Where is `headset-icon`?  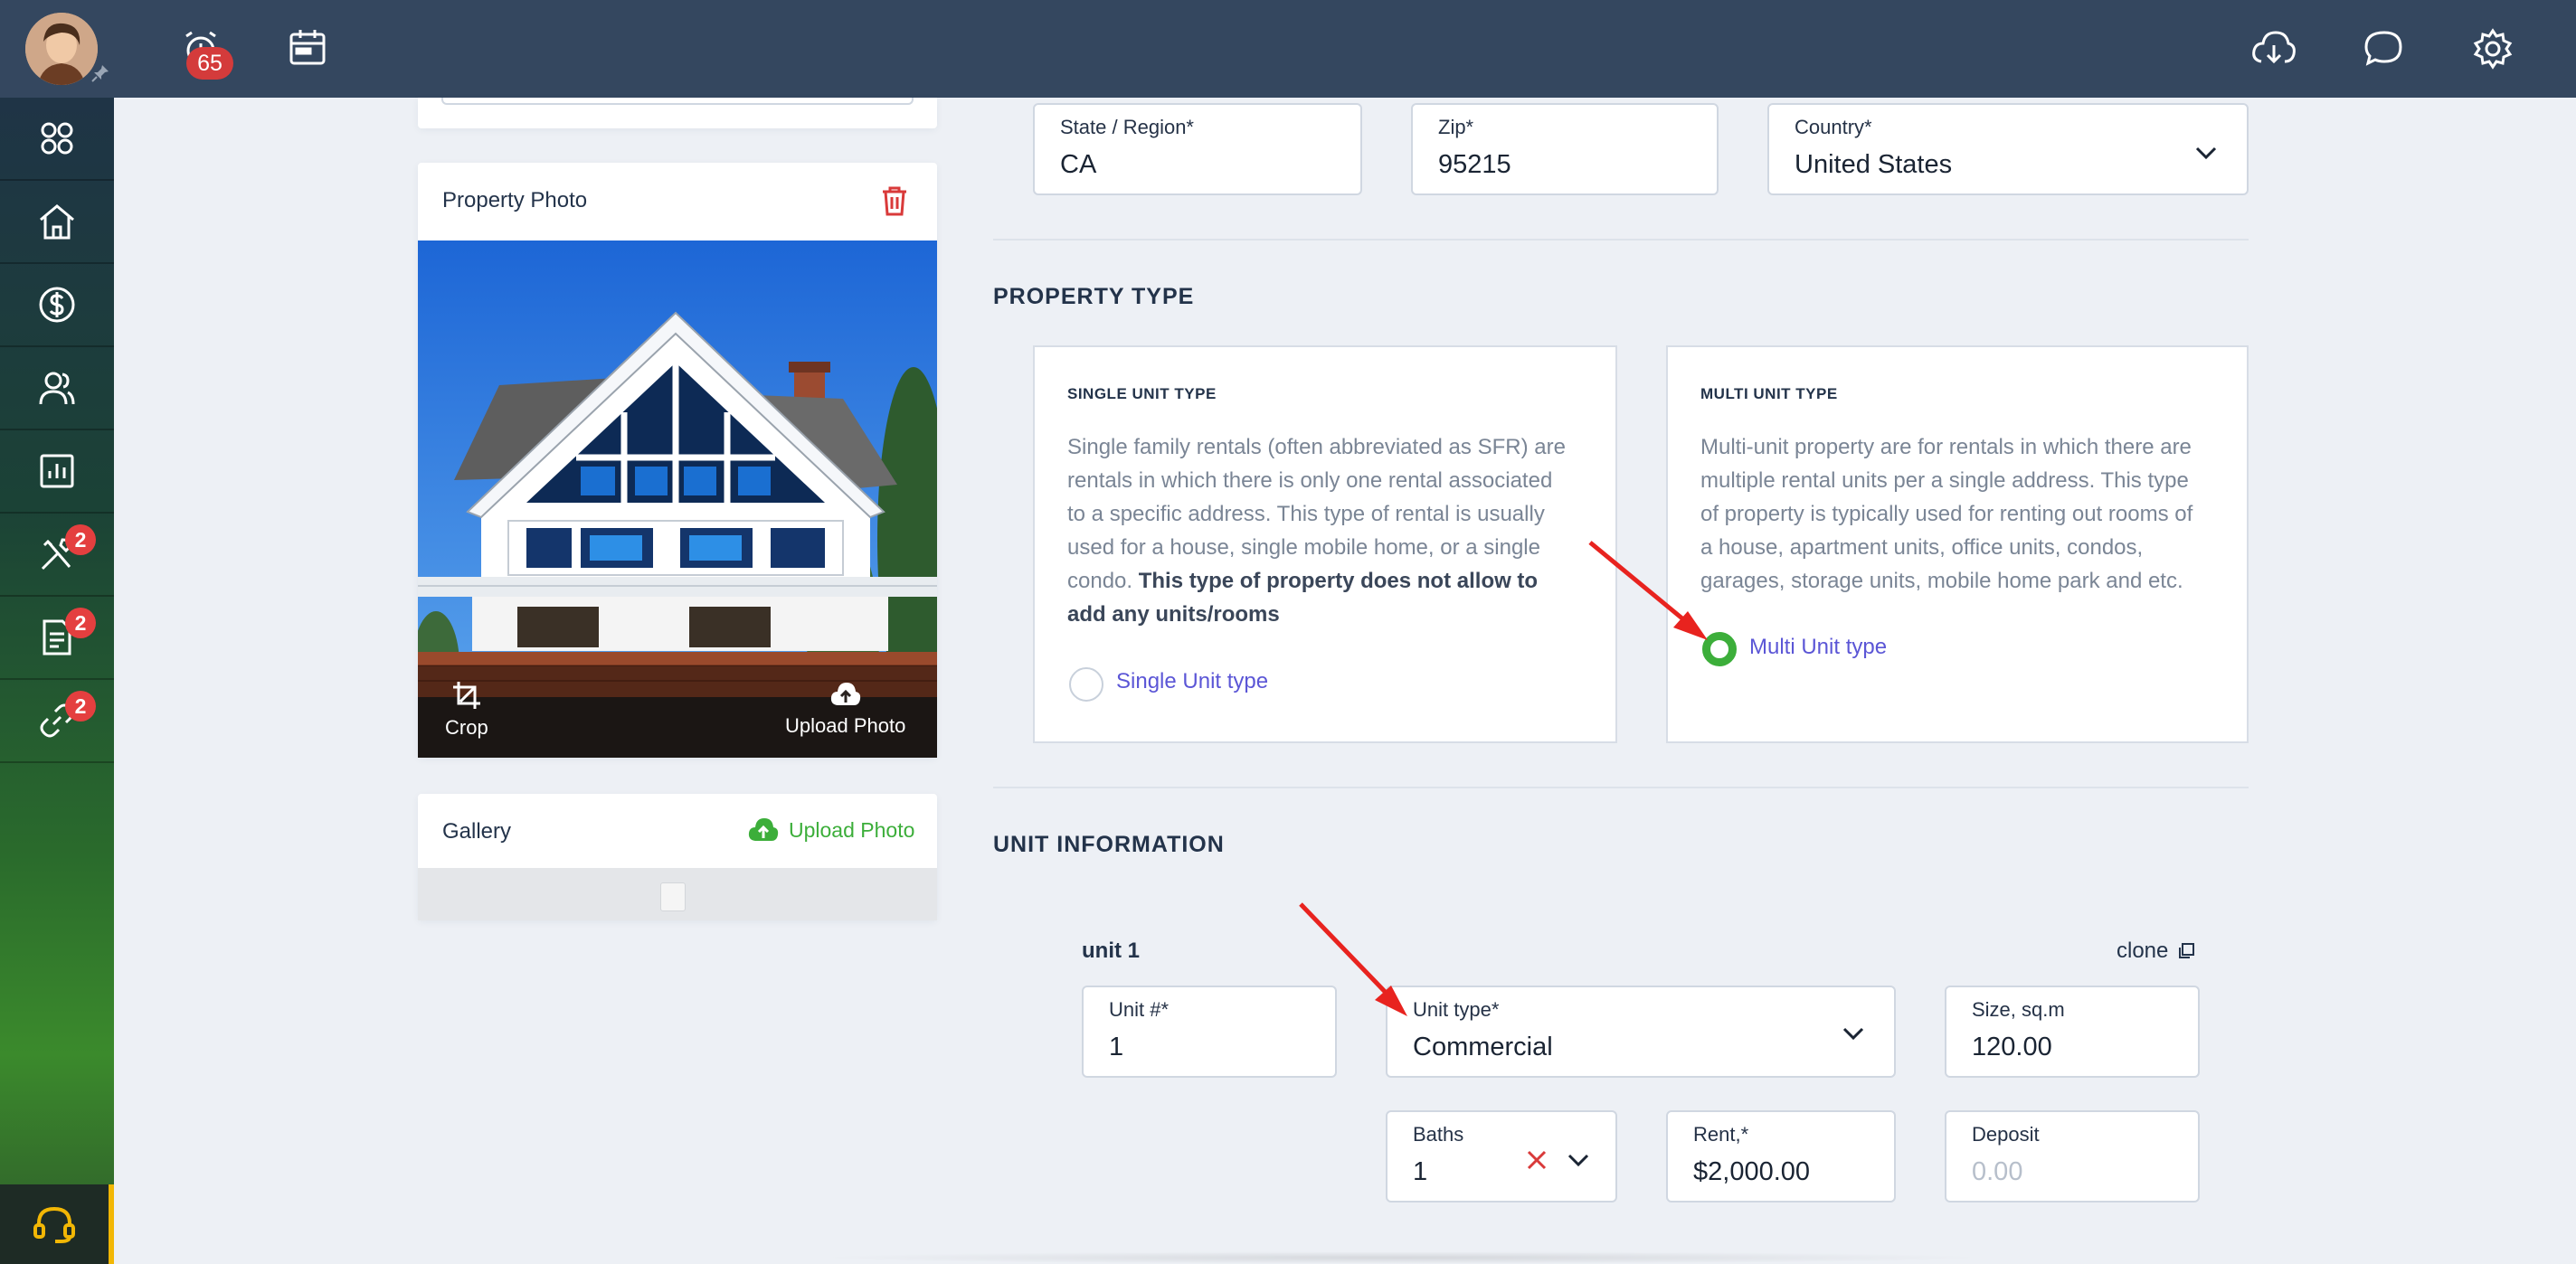 headset-icon is located at coordinates (54, 1224).